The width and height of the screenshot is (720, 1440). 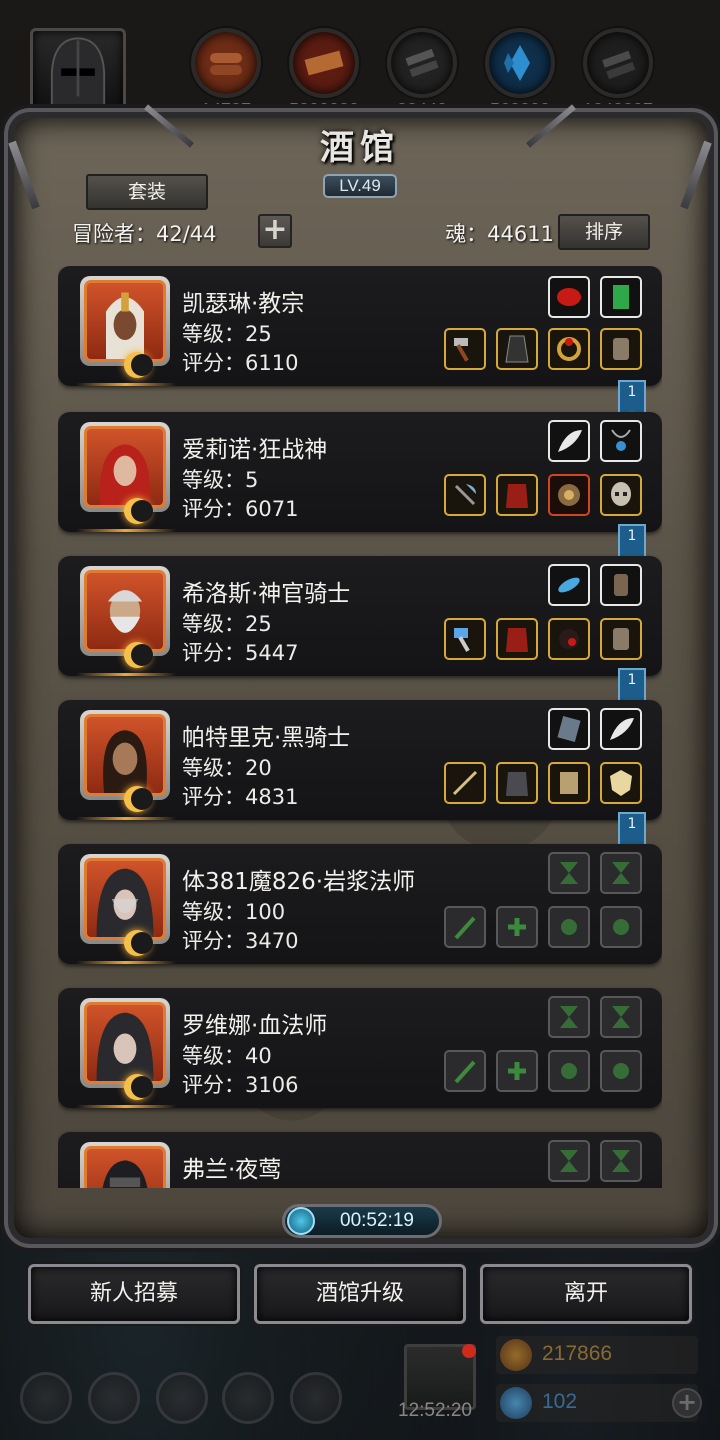 I want to click on moon-icon, so click(x=138, y=655).